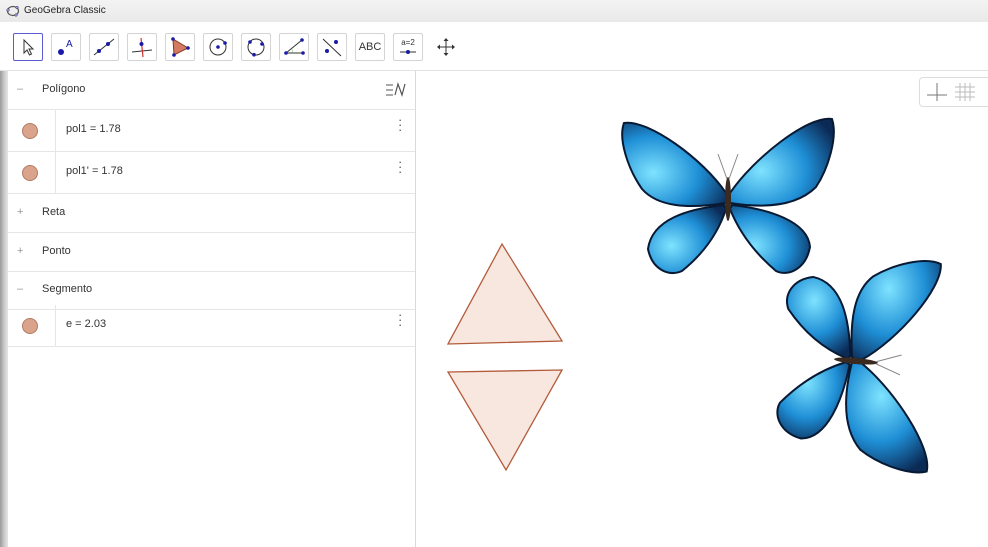  I want to click on polygon-tool-button, so click(180, 47).